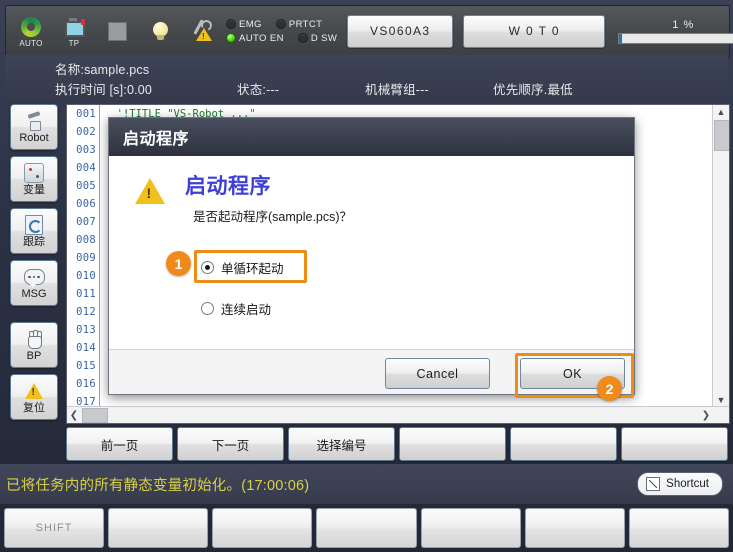  Describe the element at coordinates (207, 267) in the screenshot. I see `single-cycle-radio-mark` at that location.